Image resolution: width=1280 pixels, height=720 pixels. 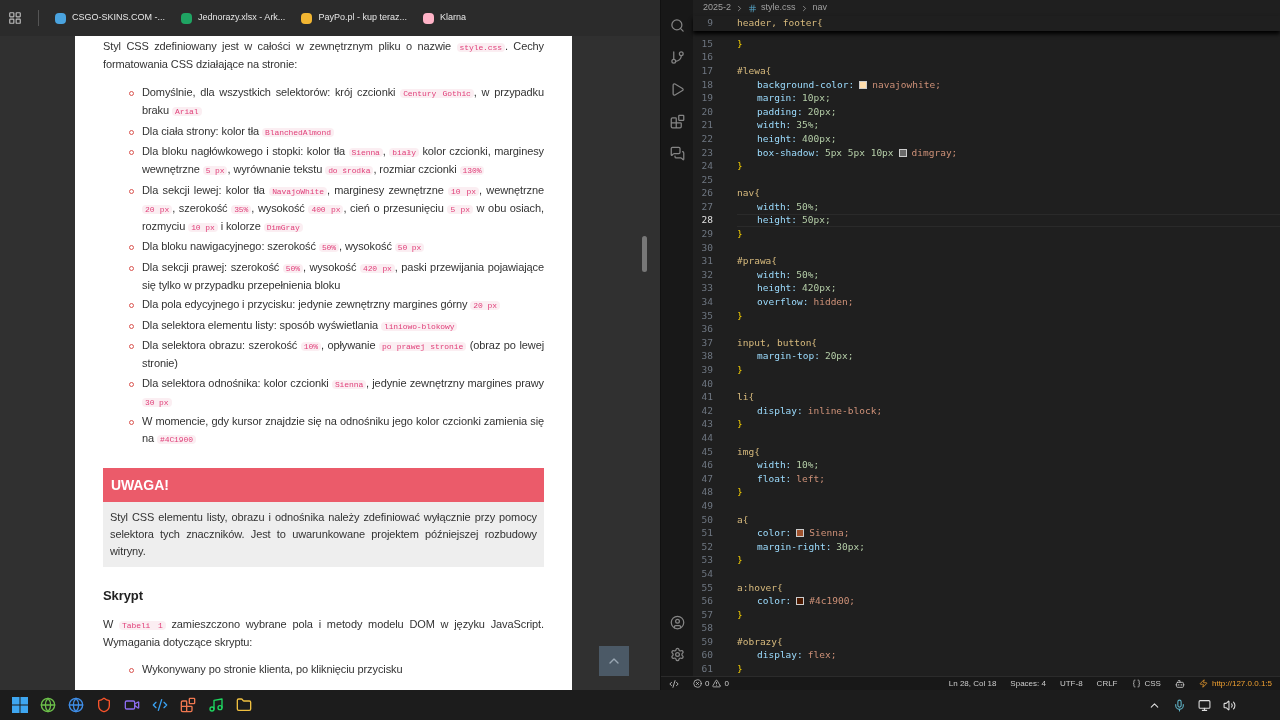 I want to click on server-address: http://127.0.0.1:5, so click(x=1241, y=683).